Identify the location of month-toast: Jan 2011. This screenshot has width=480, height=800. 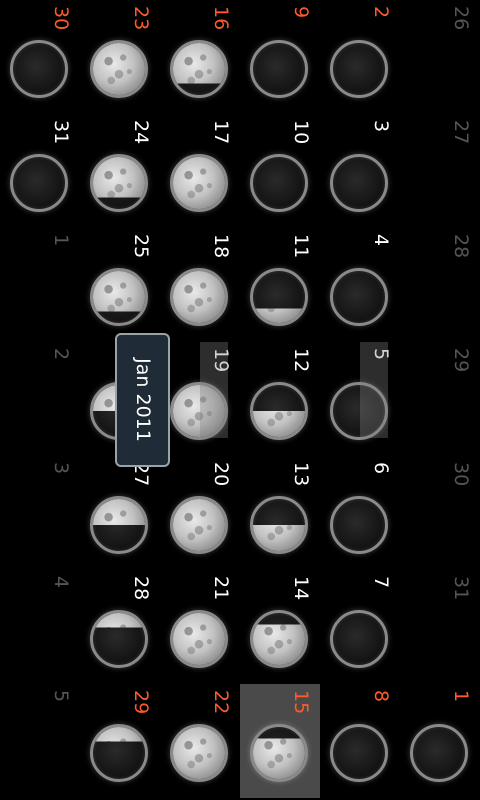
(142, 400).